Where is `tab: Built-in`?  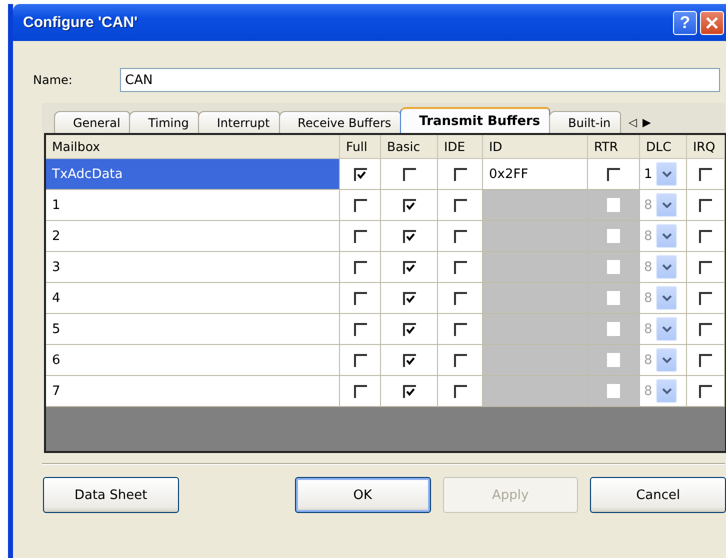 tab: Built-in is located at coordinates (585, 122).